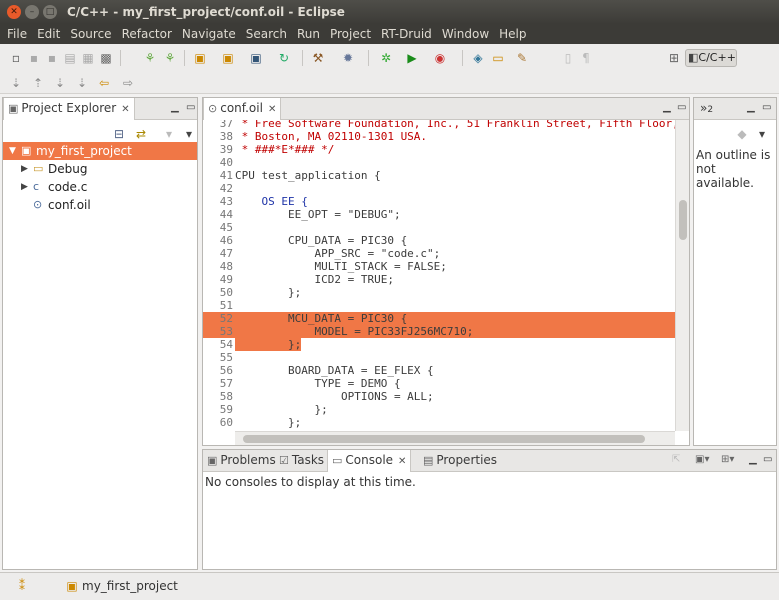 The height and width of the screenshot is (600, 779). What do you see at coordinates (22, 586) in the screenshot?
I see `new-task-icon: ⁑` at bounding box center [22, 586].